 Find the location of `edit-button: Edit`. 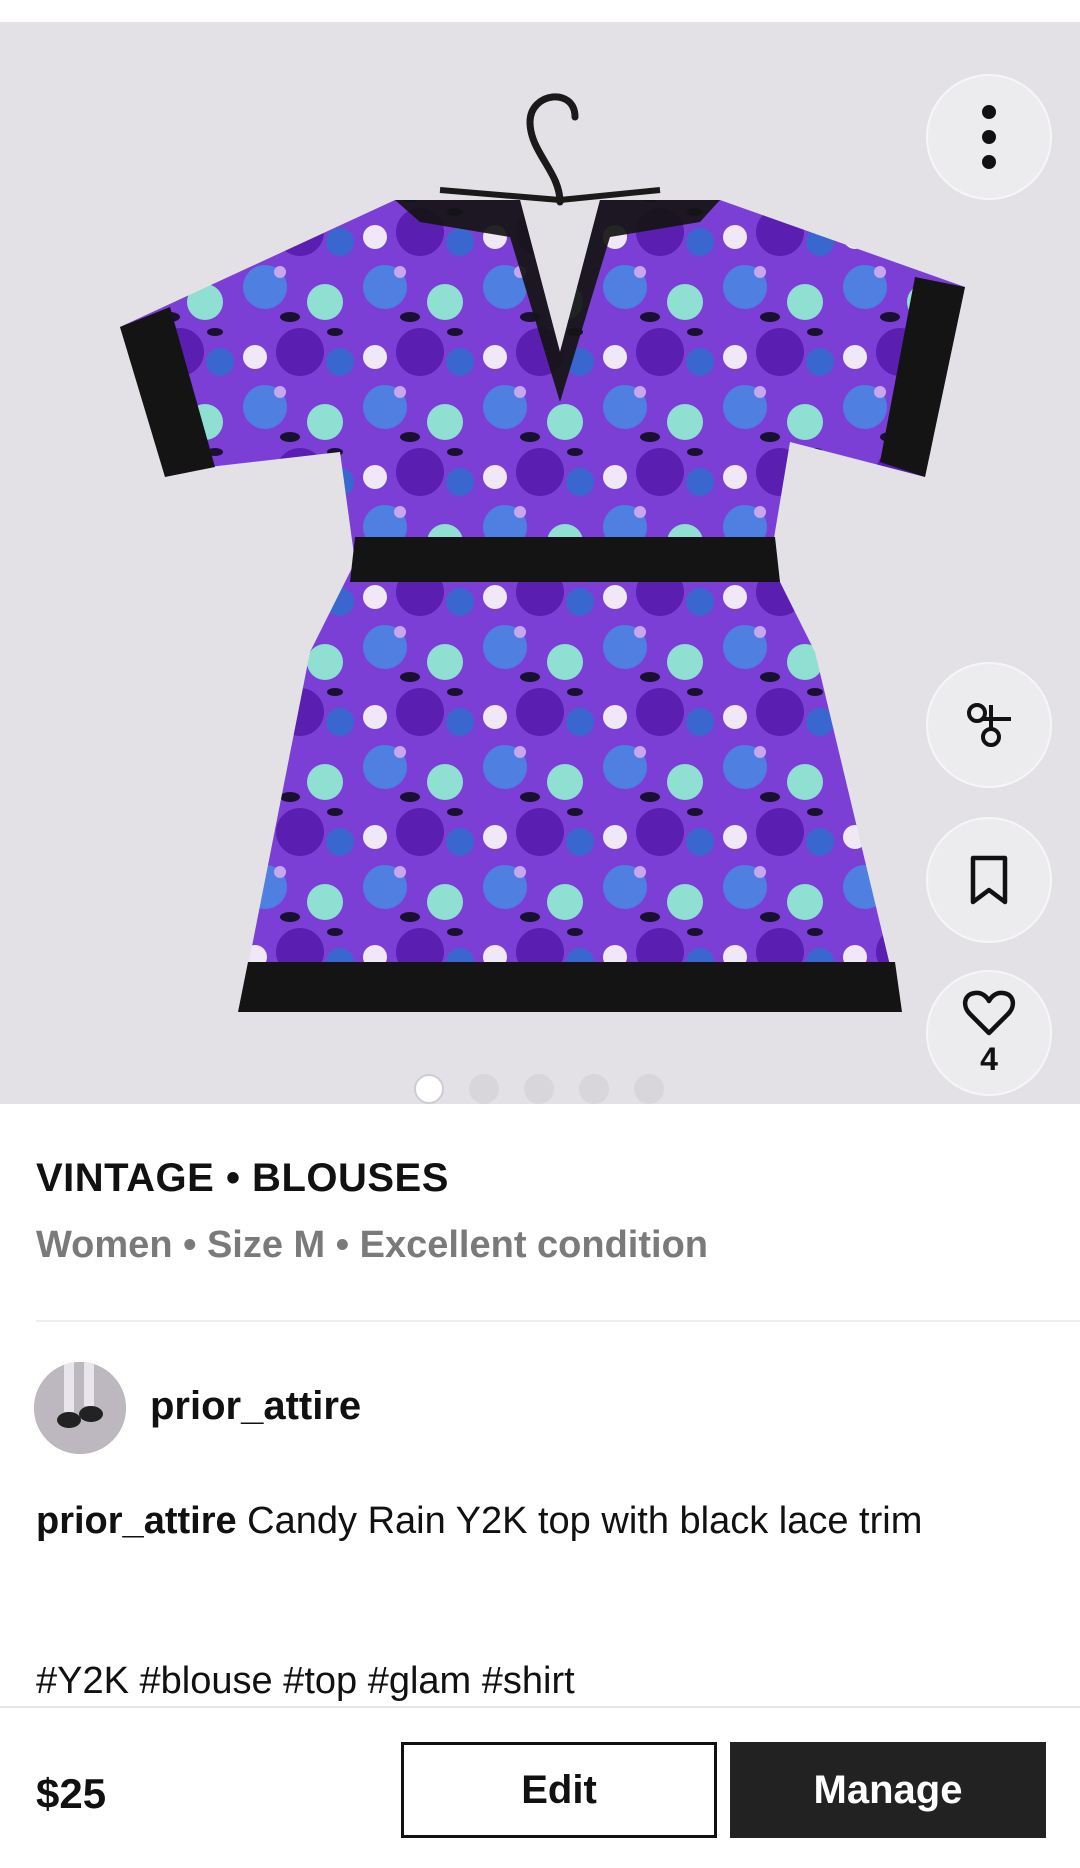

edit-button: Edit is located at coordinates (559, 1790).